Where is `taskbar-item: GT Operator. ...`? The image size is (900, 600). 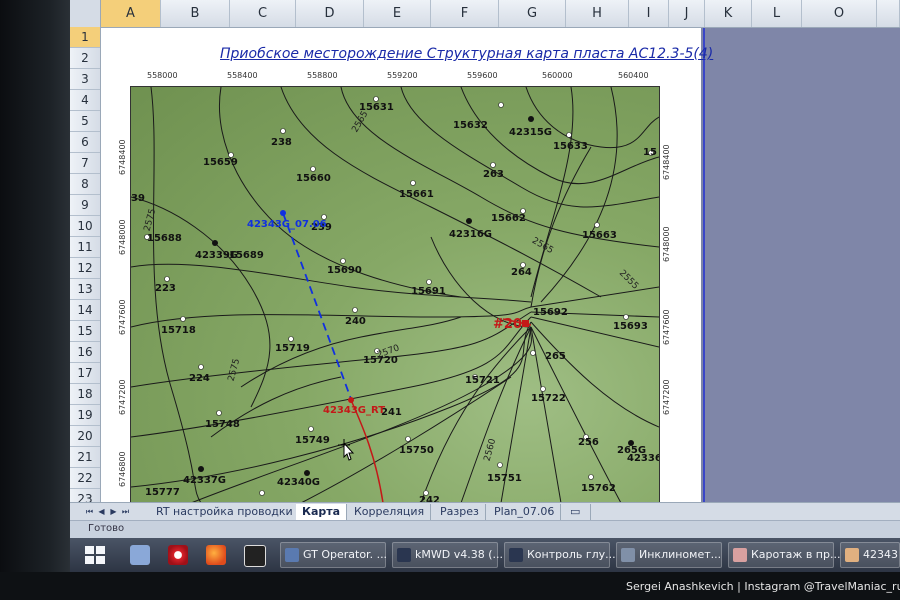 taskbar-item: GT Operator. ... is located at coordinates (333, 555).